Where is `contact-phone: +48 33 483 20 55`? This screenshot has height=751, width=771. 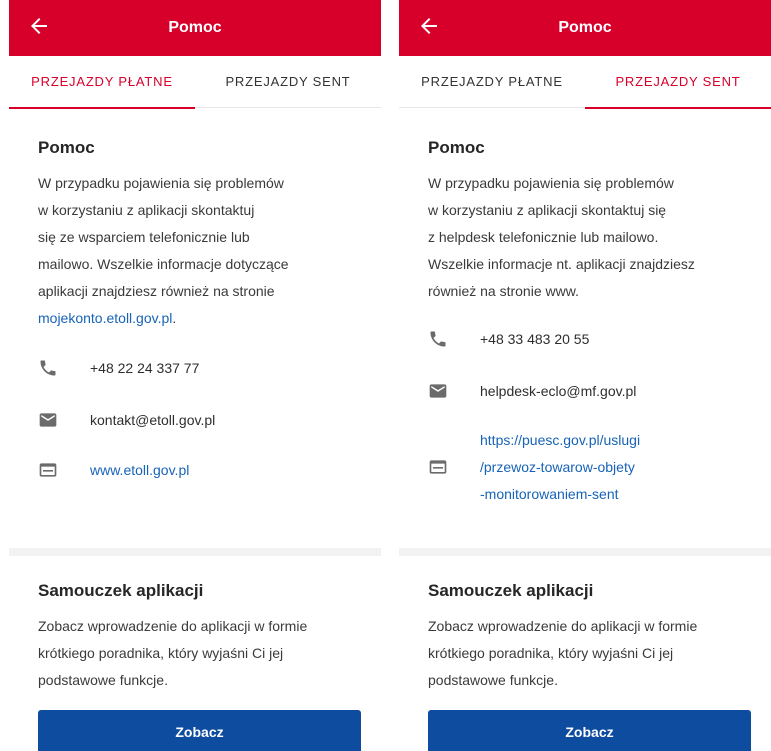
contact-phone: +48 33 483 20 55 is located at coordinates (599, 339).